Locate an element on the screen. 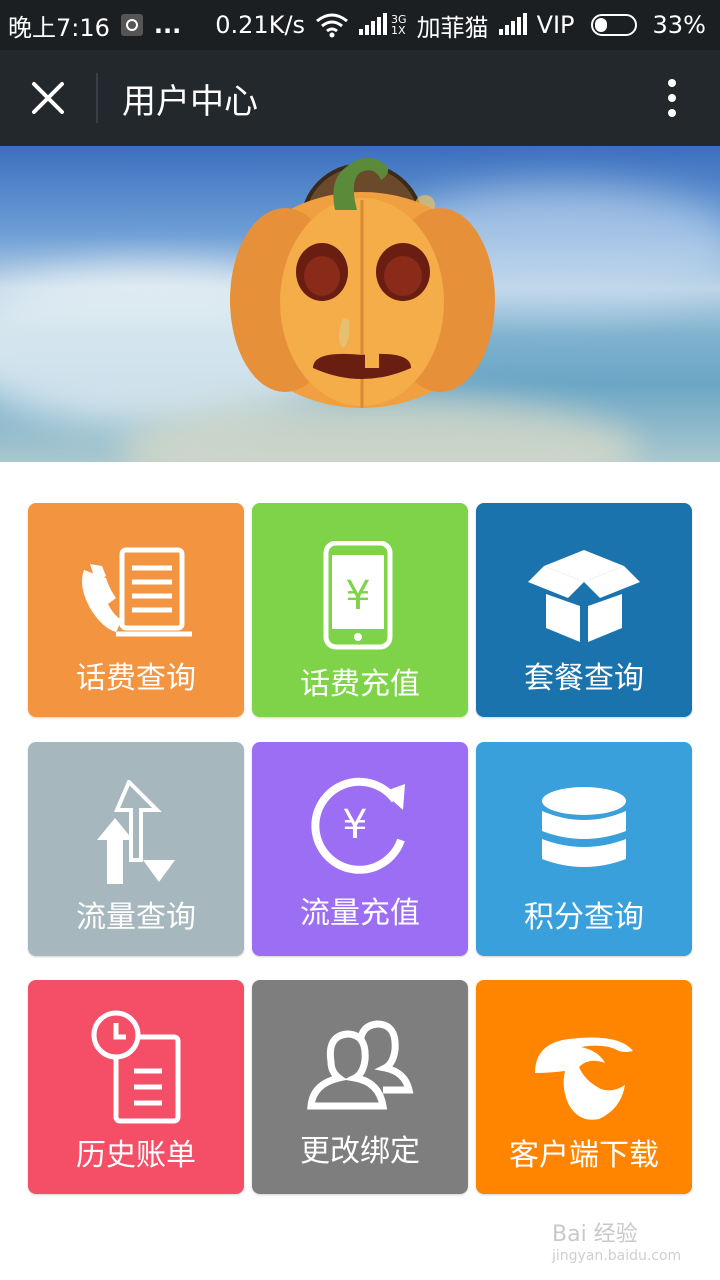 The width and height of the screenshot is (720, 1280). telecom-logo-icon is located at coordinates (584, 1073).